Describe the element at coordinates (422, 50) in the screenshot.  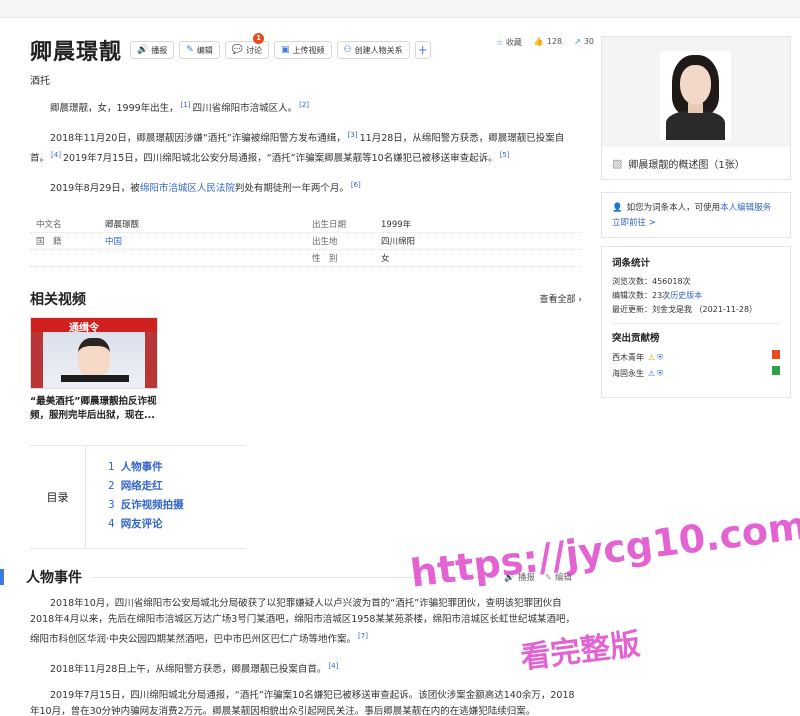
I see `add-button: +` at that location.